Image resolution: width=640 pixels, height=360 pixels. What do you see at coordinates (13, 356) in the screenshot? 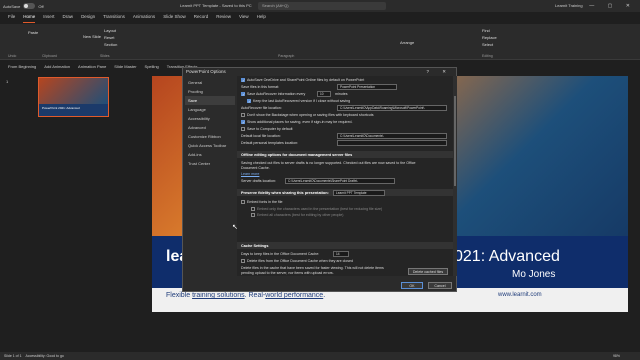
I see `slide-count: Slide 1 of 1` at bounding box center [13, 356].